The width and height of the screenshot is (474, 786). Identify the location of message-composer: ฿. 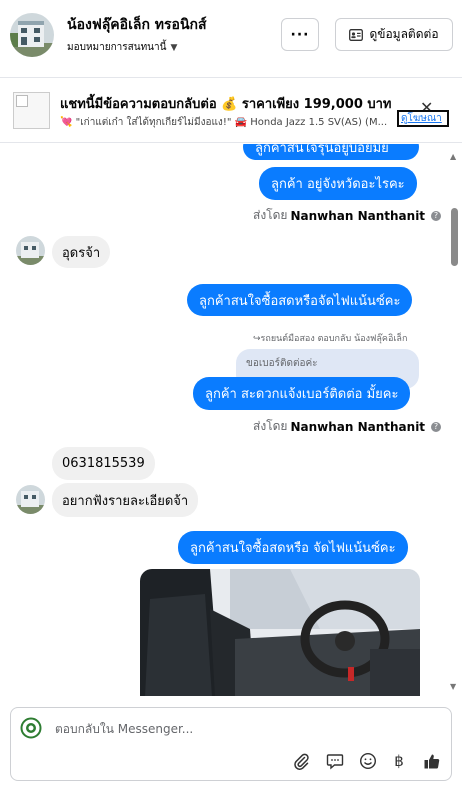
(231, 744).